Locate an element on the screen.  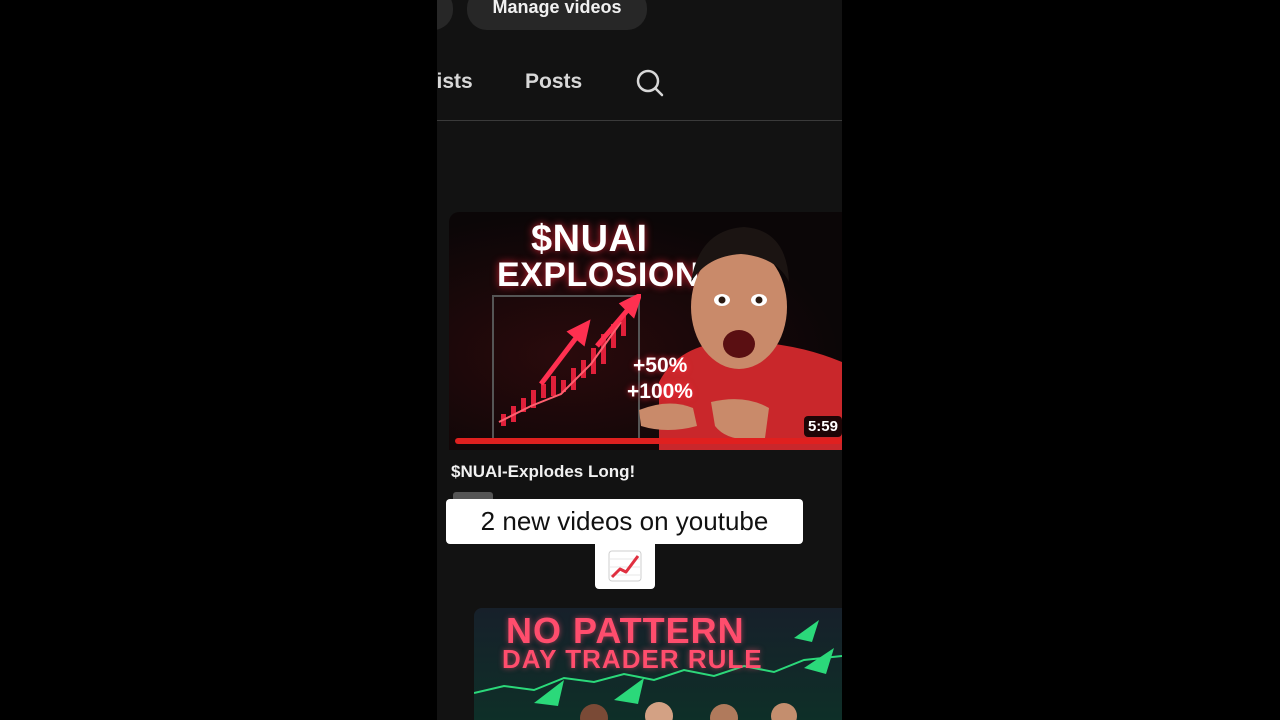
channel-tabs: ylists Posts is located at coordinates (639, 84).